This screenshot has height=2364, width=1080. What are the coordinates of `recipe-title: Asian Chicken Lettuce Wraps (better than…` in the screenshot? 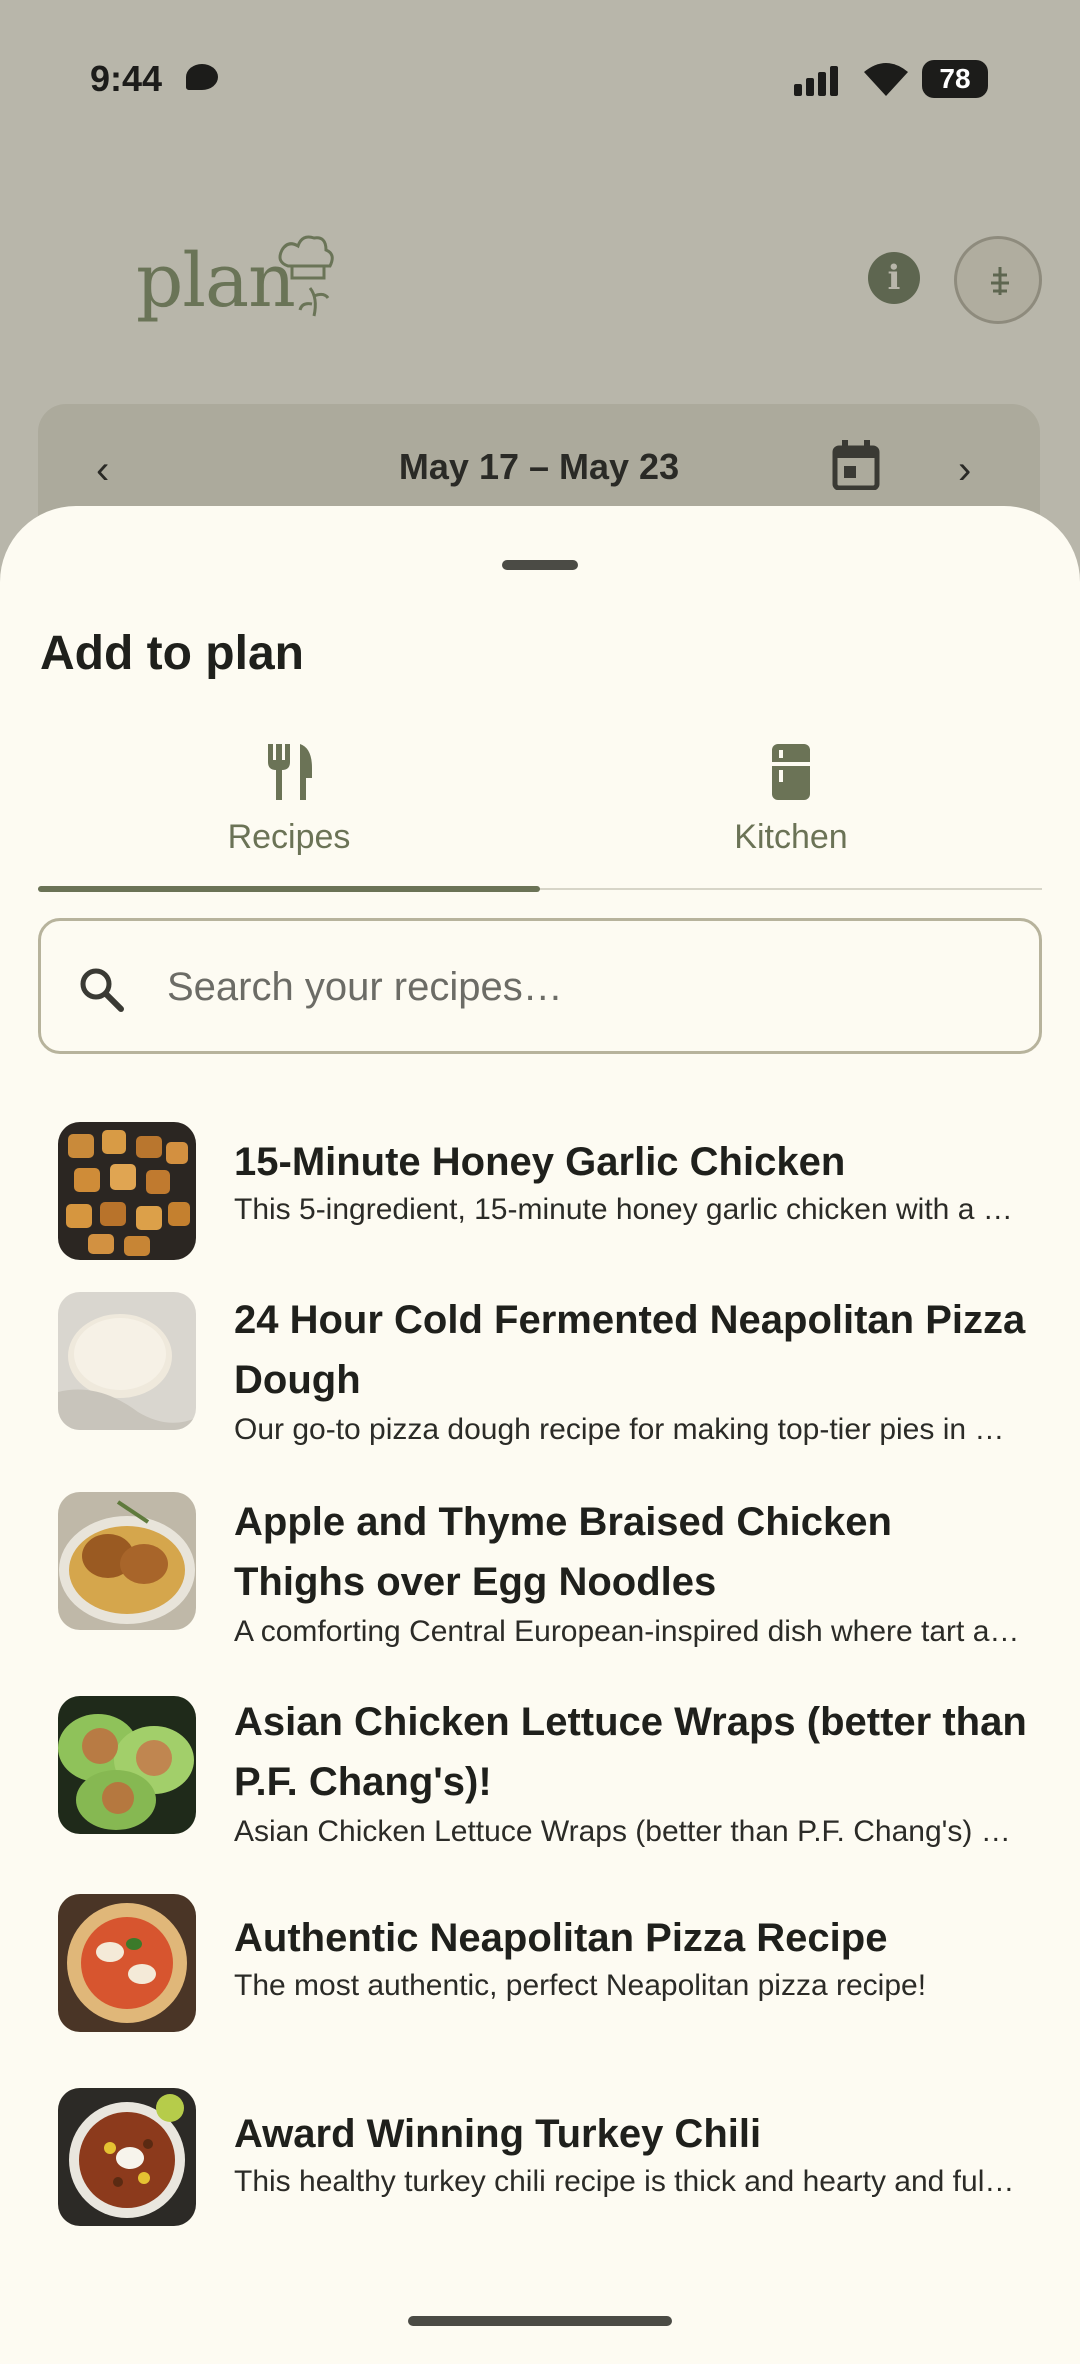 It's located at (630, 1752).